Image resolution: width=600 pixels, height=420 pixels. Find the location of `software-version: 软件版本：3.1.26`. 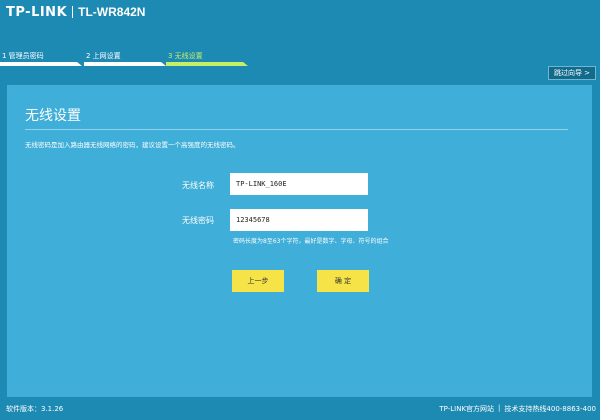

software-version: 软件版本：3.1.26 is located at coordinates (35, 409).